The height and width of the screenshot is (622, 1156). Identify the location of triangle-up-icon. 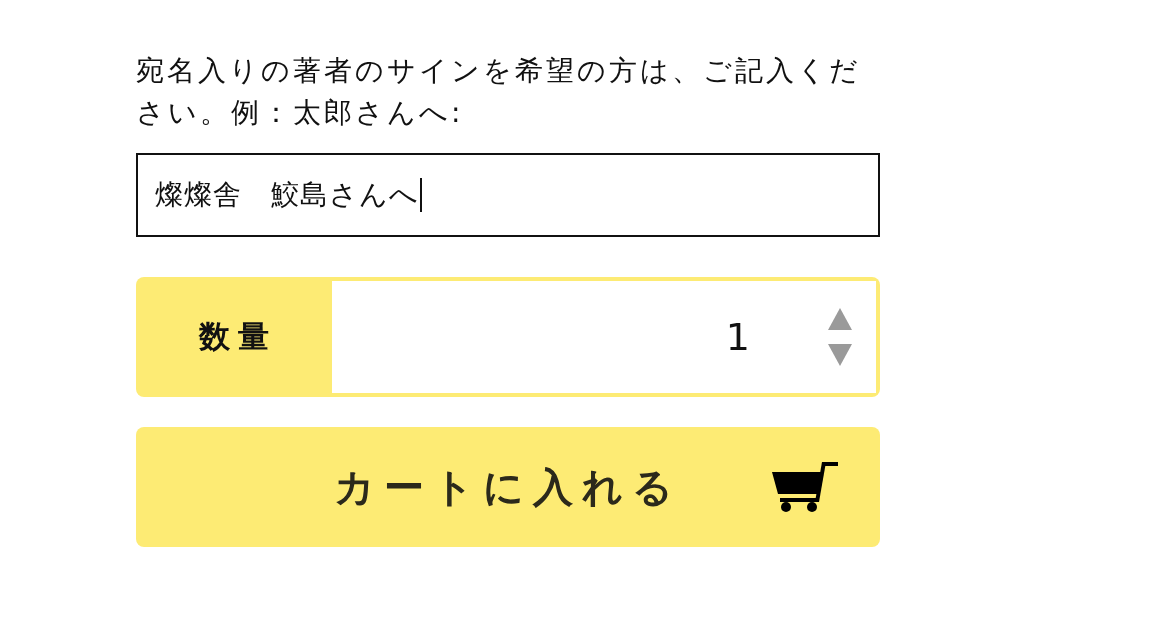
(840, 319).